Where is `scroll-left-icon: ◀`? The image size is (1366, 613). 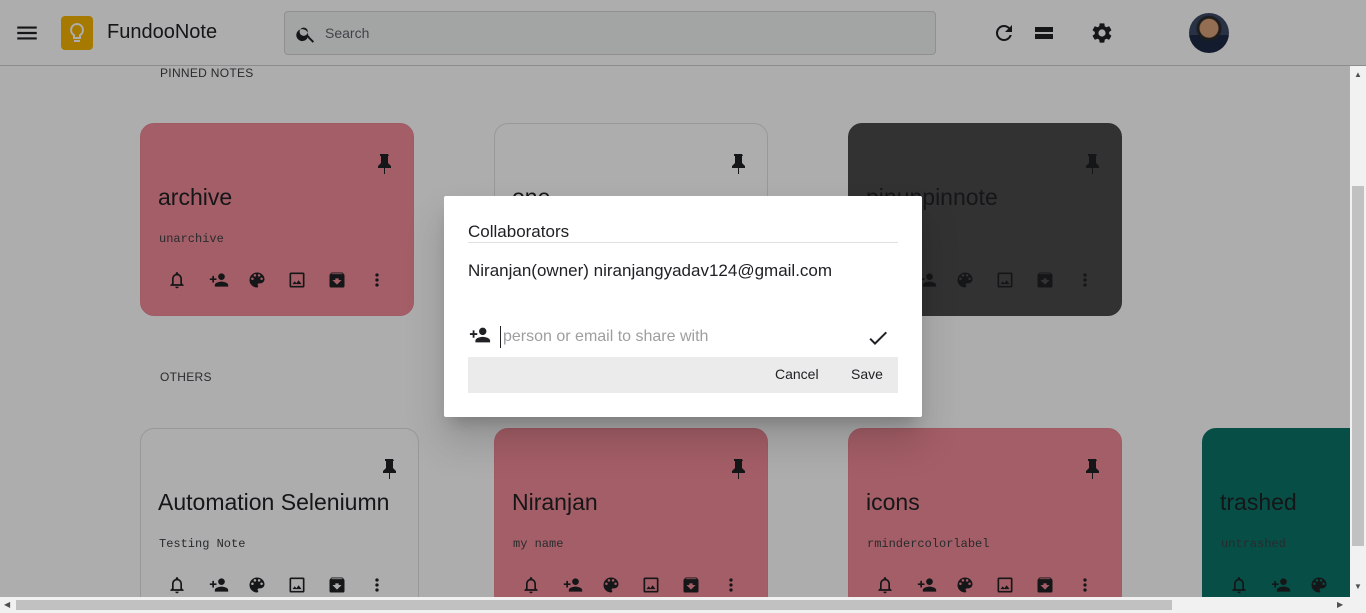
scroll-left-icon: ◀ is located at coordinates (7, 604).